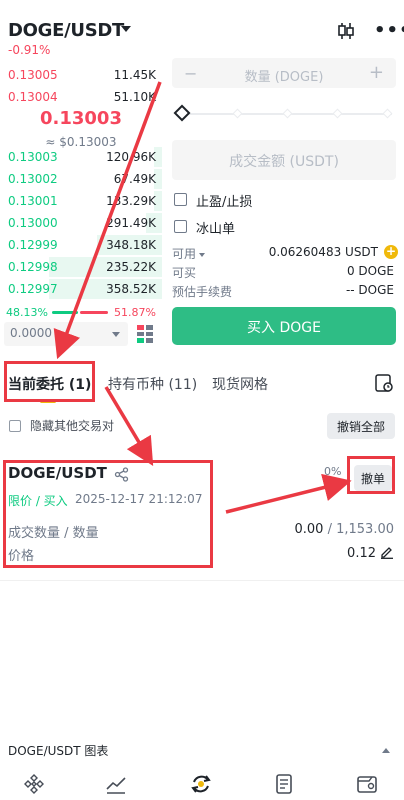  Describe the element at coordinates (373, 478) in the screenshot. I see `cancel-order-button: 撤单` at that location.